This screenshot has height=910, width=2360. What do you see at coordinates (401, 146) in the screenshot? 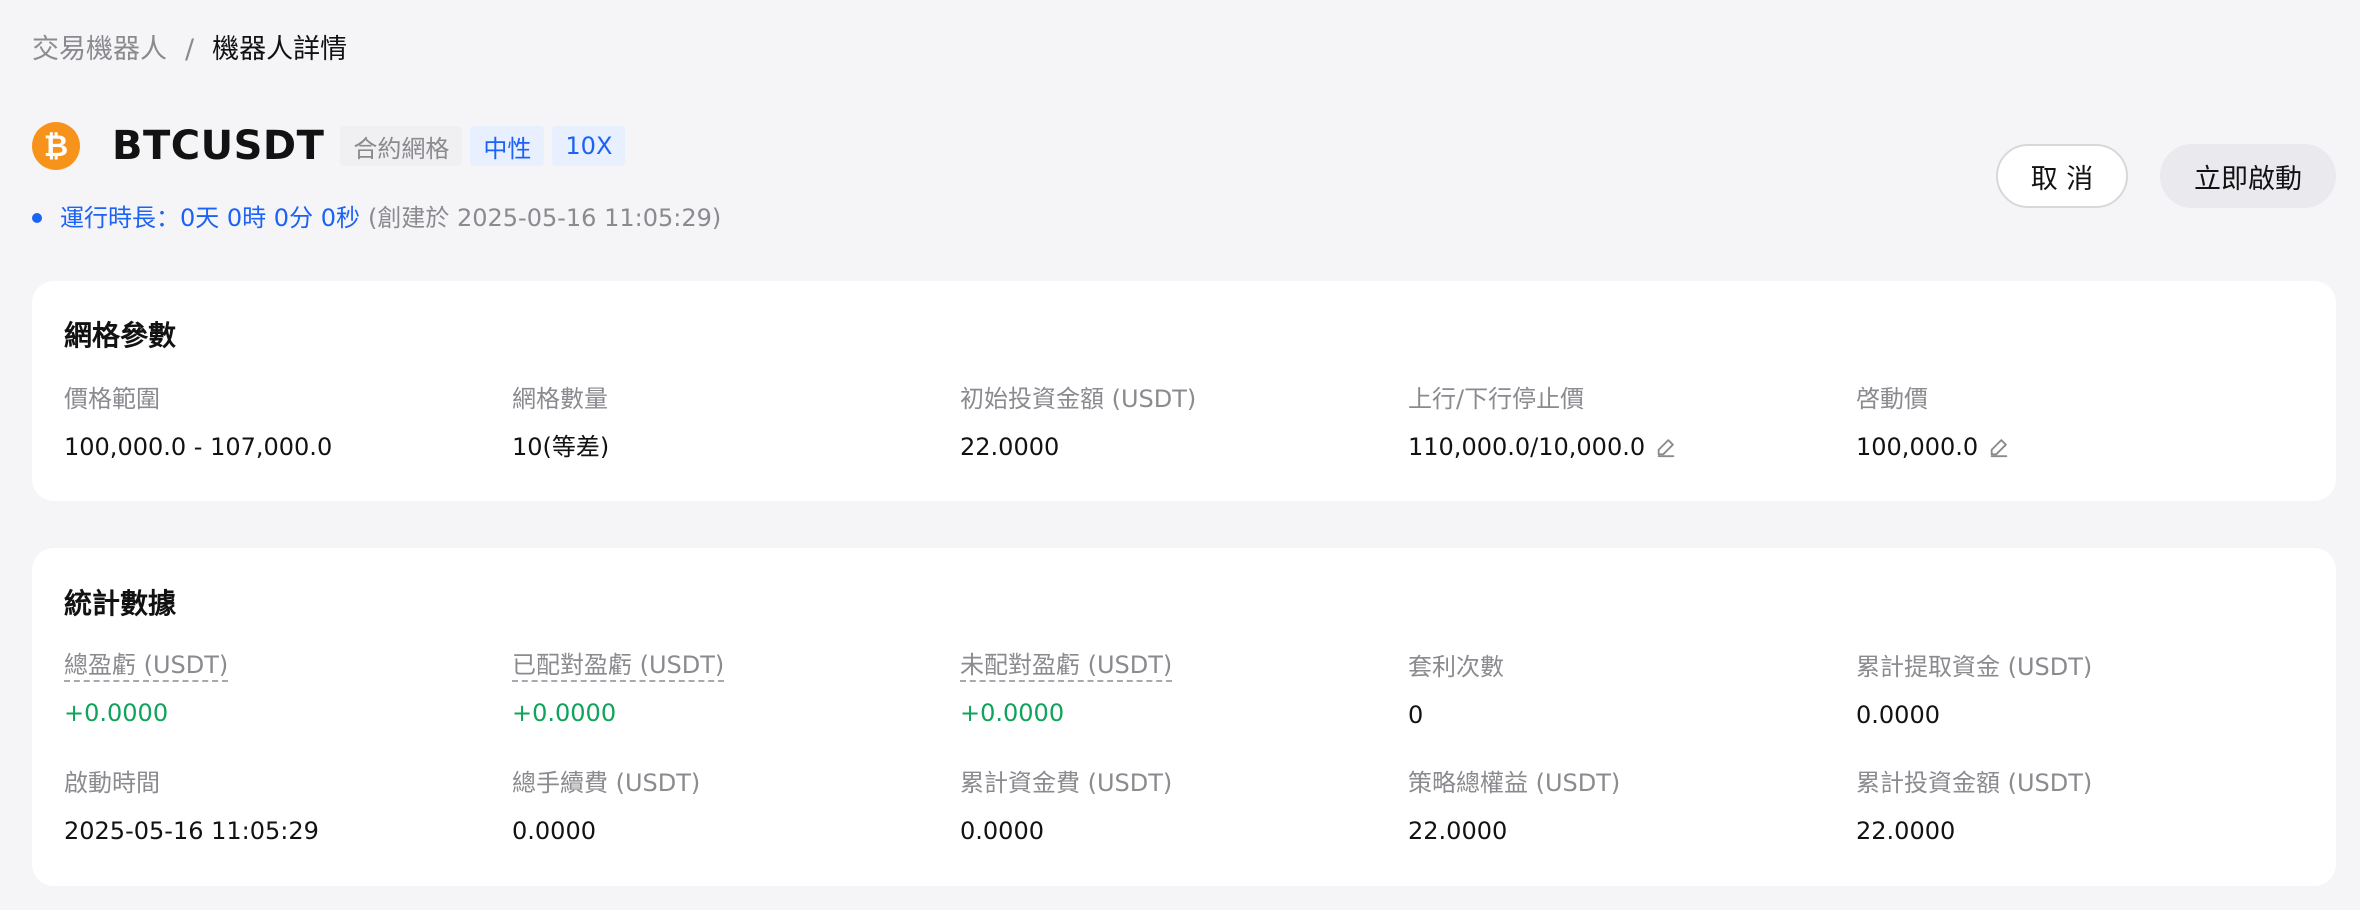
I see `bot-type-tag: 合約網格` at bounding box center [401, 146].